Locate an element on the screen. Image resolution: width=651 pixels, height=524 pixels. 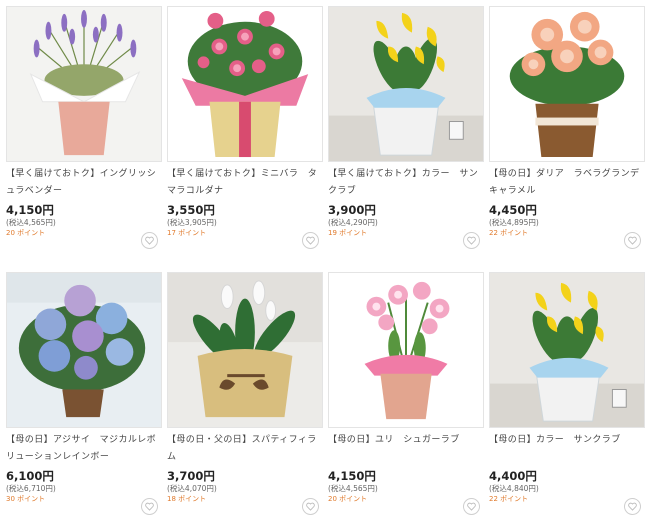
product-price: 4,400円 is located at coordinates (513, 476).